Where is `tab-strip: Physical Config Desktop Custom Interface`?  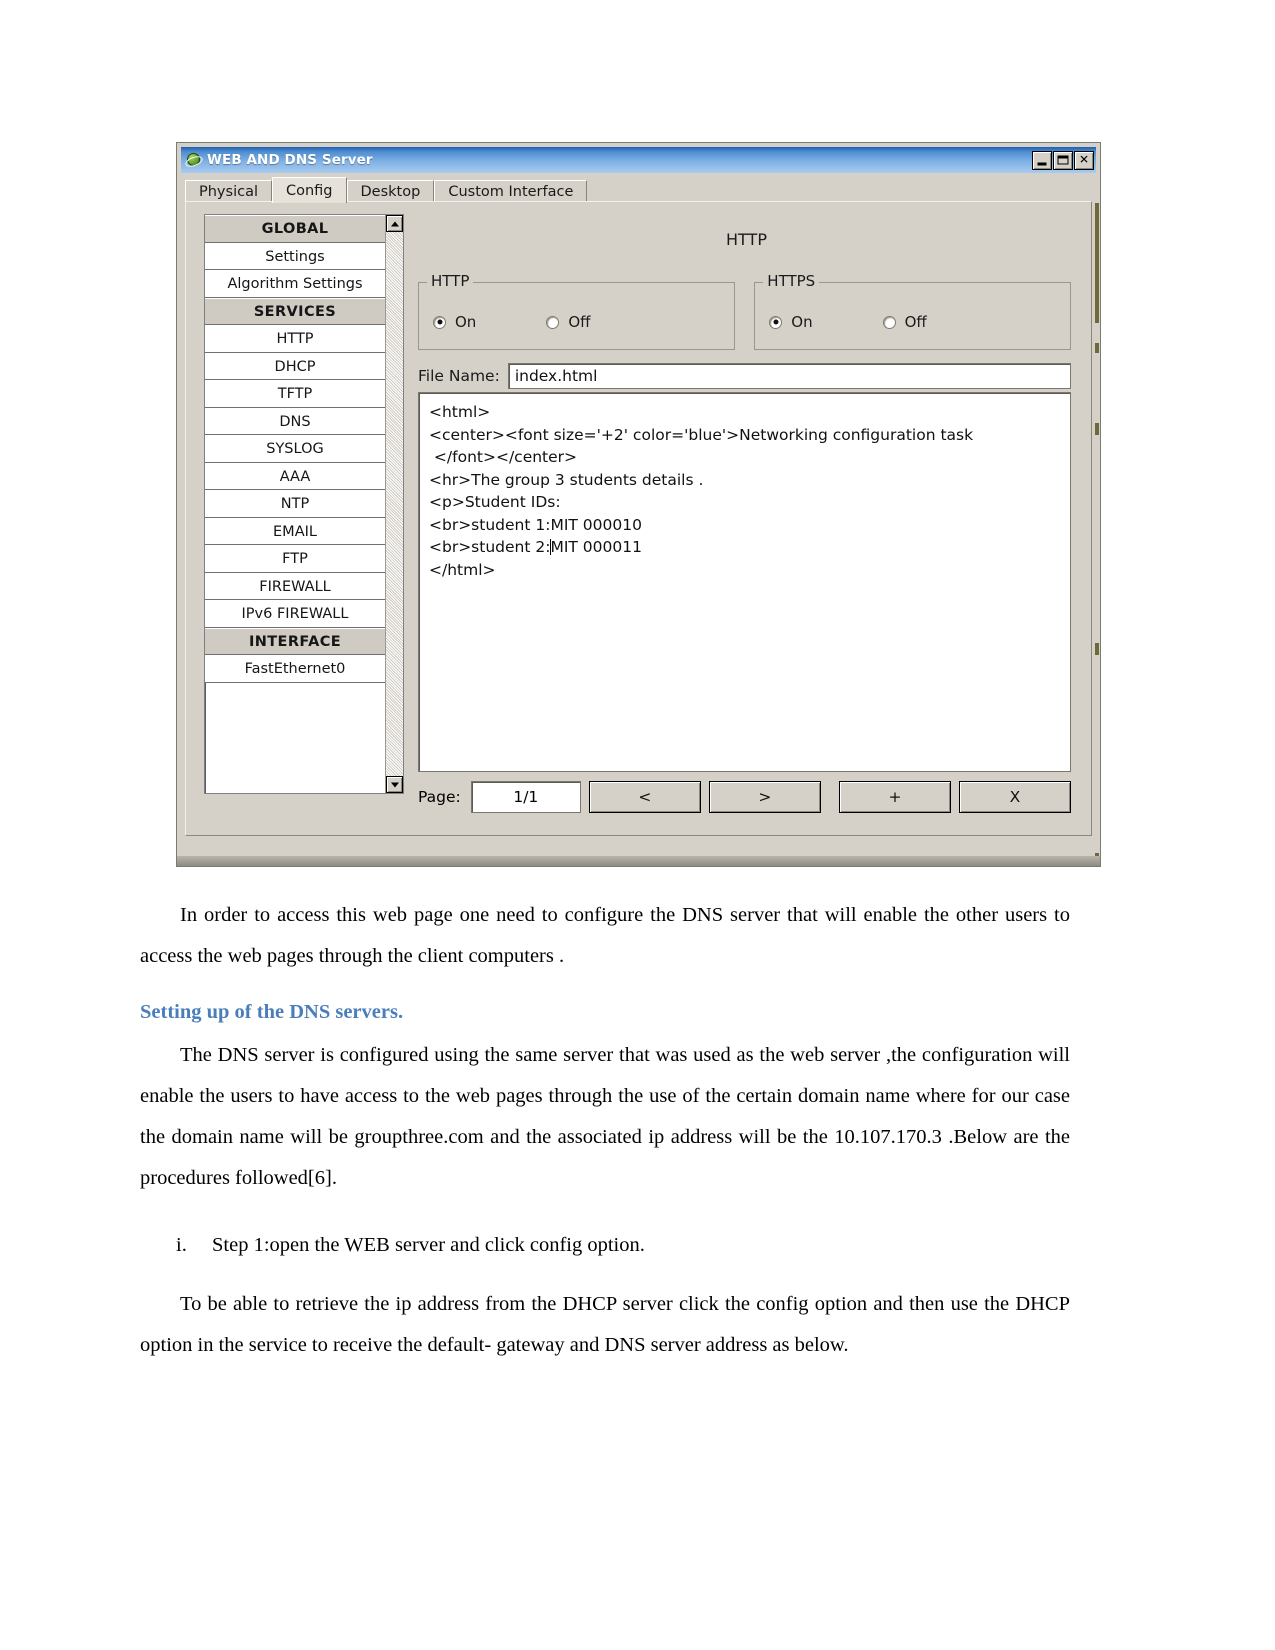
tab-strip: Physical Config Desktop Custom Interface is located at coordinates (638, 190).